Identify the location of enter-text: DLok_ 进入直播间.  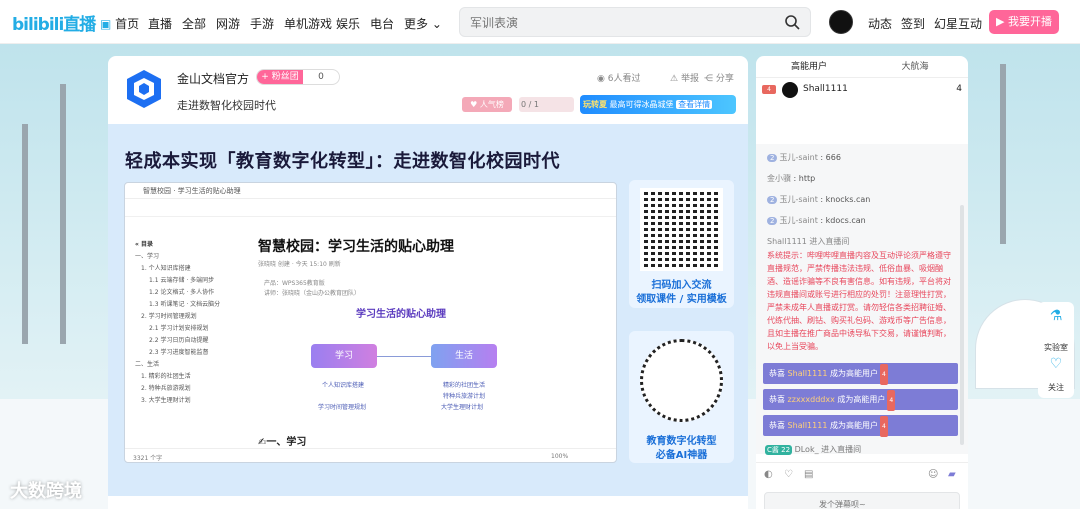
(828, 449).